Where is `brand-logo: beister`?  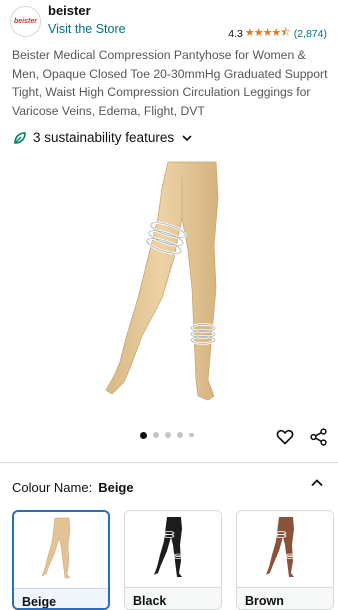
brand-logo: beister is located at coordinates (25, 21).